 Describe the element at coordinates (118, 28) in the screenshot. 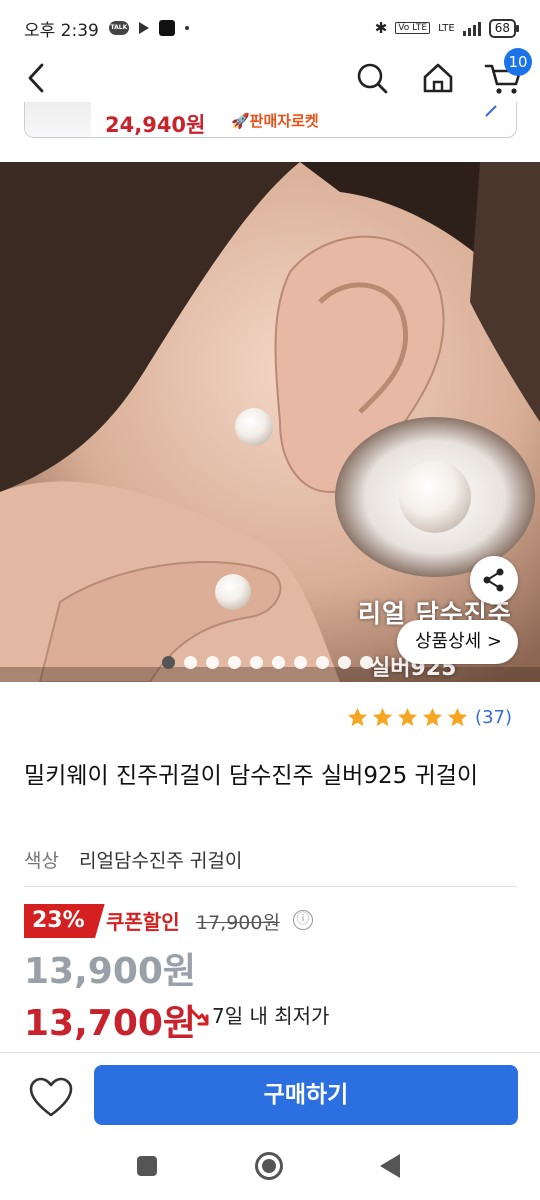

I see `talk-icon: TALK` at that location.